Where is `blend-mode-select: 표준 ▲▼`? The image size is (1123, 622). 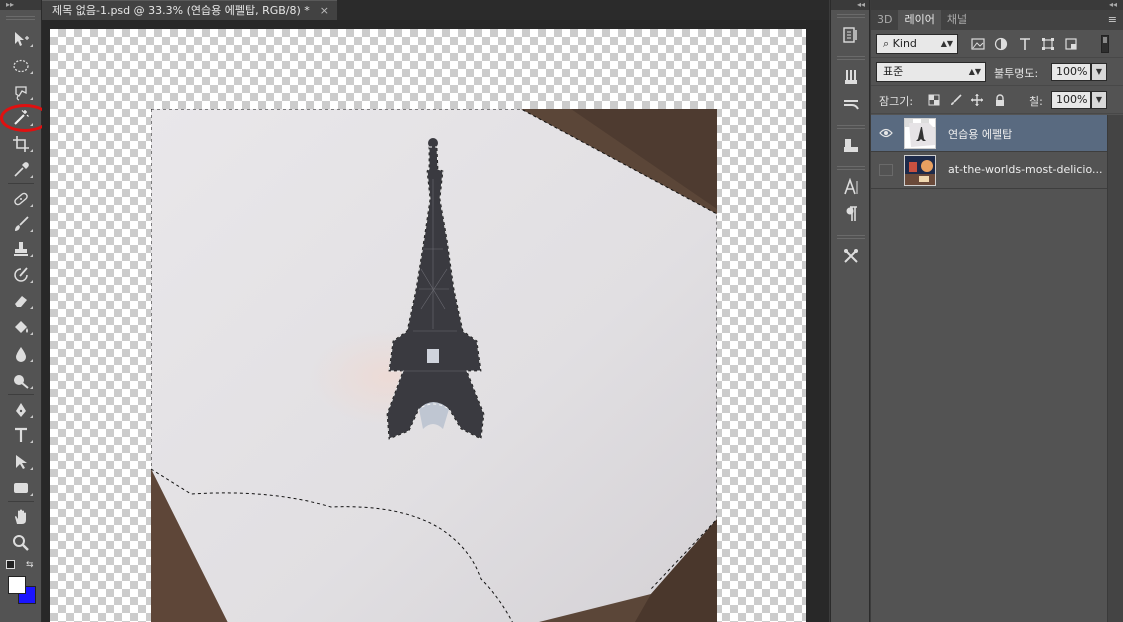
blend-mode-select: 표준 ▲▼ is located at coordinates (931, 72).